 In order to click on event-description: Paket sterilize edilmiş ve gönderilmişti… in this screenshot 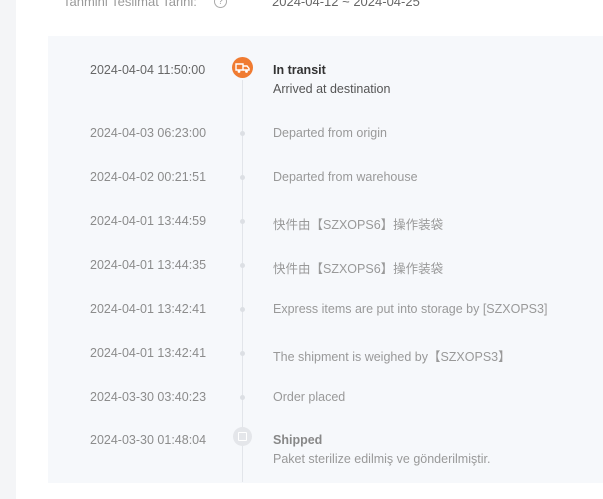, I will do `click(382, 459)`.